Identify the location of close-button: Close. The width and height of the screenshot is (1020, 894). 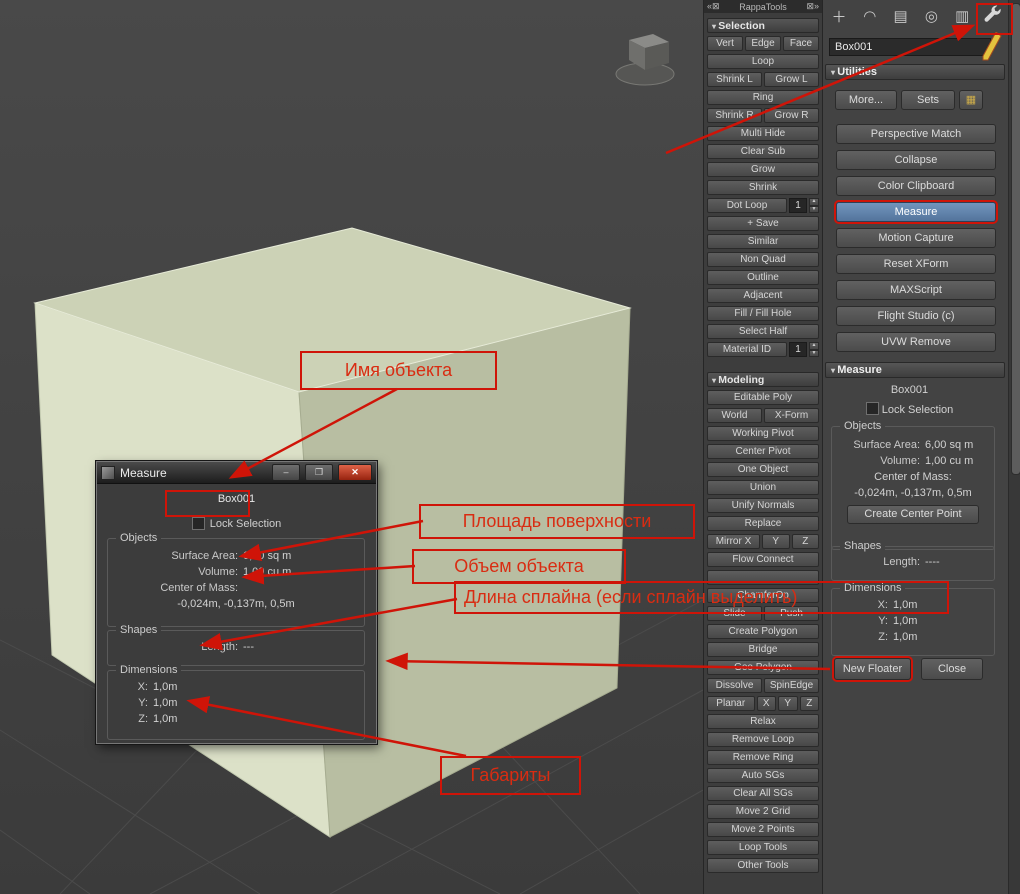
(952, 669).